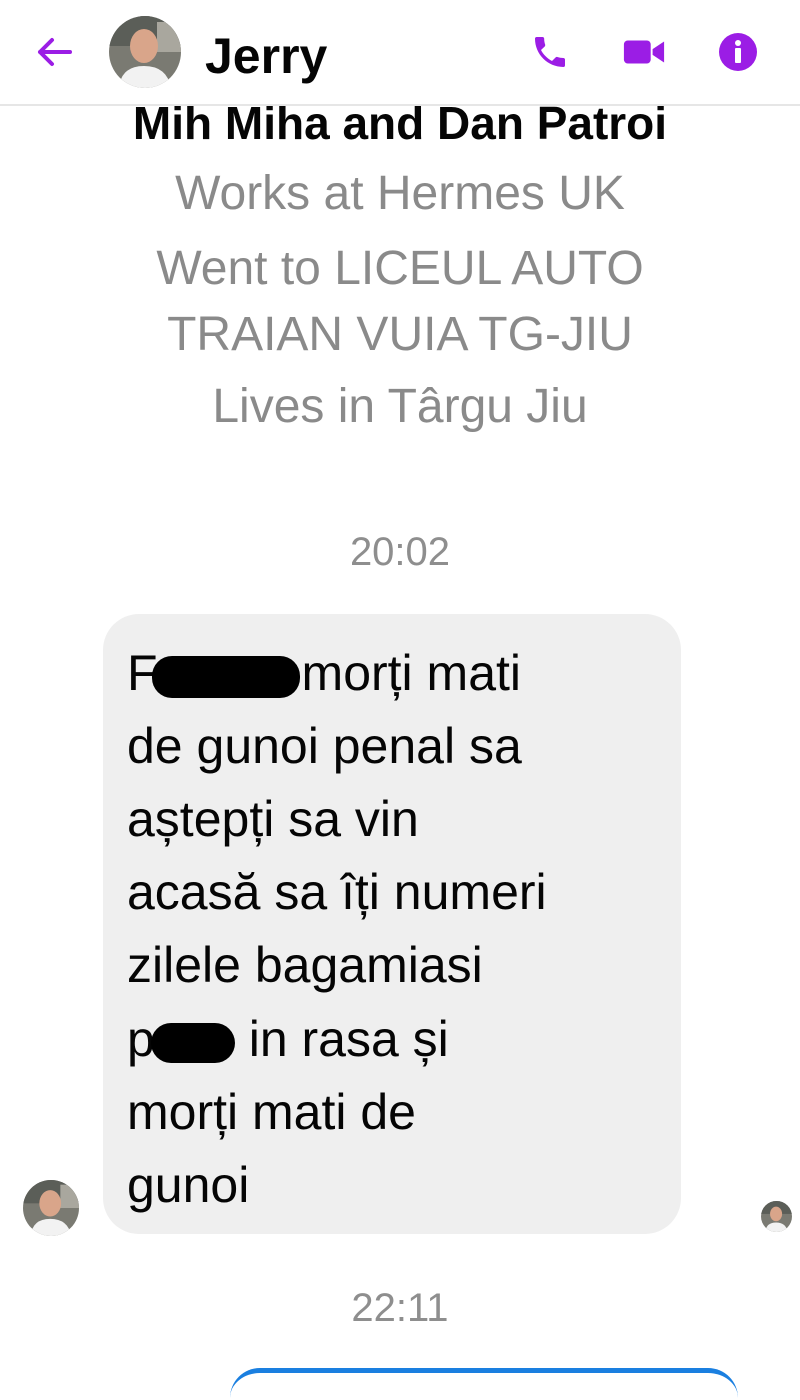 The height and width of the screenshot is (1400, 800). I want to click on message-line: Fmorți mati, so click(324, 673).